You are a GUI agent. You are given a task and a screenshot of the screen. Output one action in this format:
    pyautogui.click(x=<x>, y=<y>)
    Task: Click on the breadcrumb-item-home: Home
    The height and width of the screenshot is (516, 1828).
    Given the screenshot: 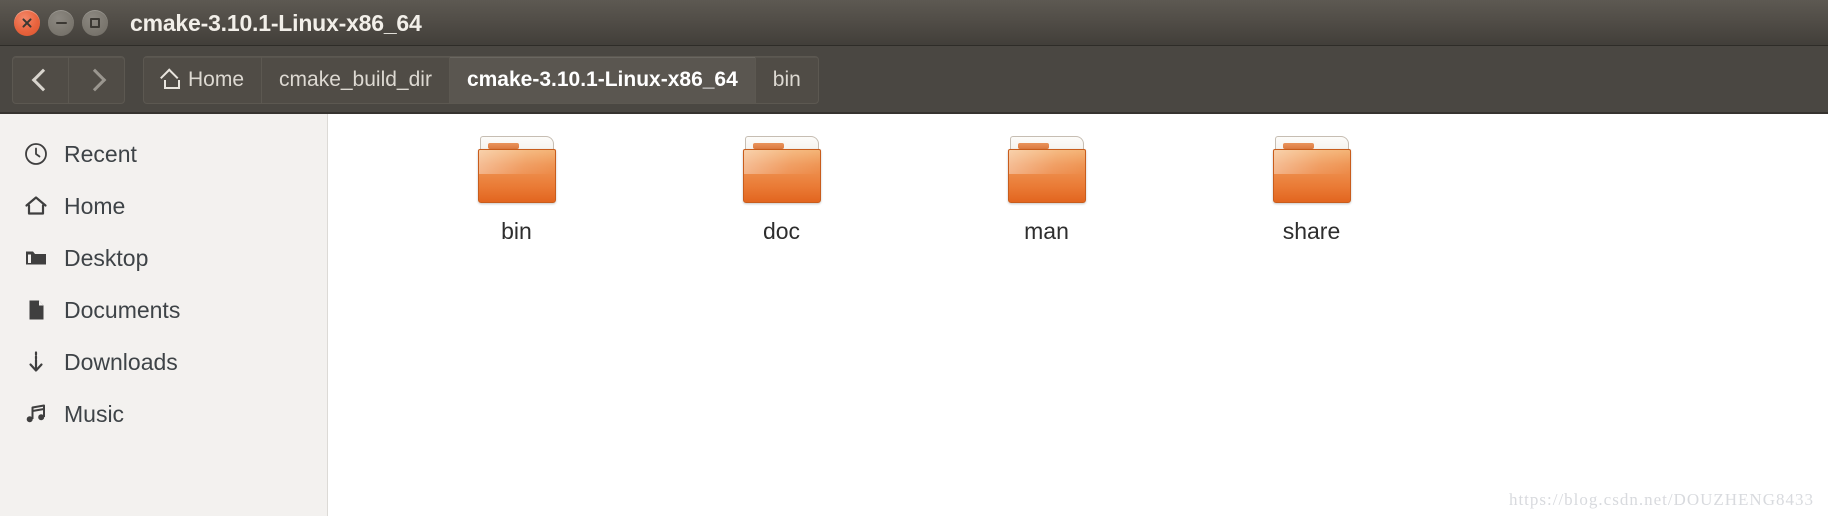 What is the action you would take?
    pyautogui.click(x=203, y=80)
    